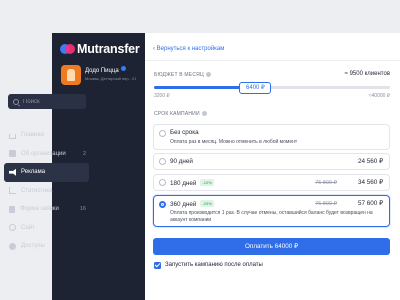 Image resolution: width=400 pixels, height=300 pixels. What do you see at coordinates (379, 96) in the screenshot?
I see `budget-max: ≈40000 ₽` at bounding box center [379, 96].